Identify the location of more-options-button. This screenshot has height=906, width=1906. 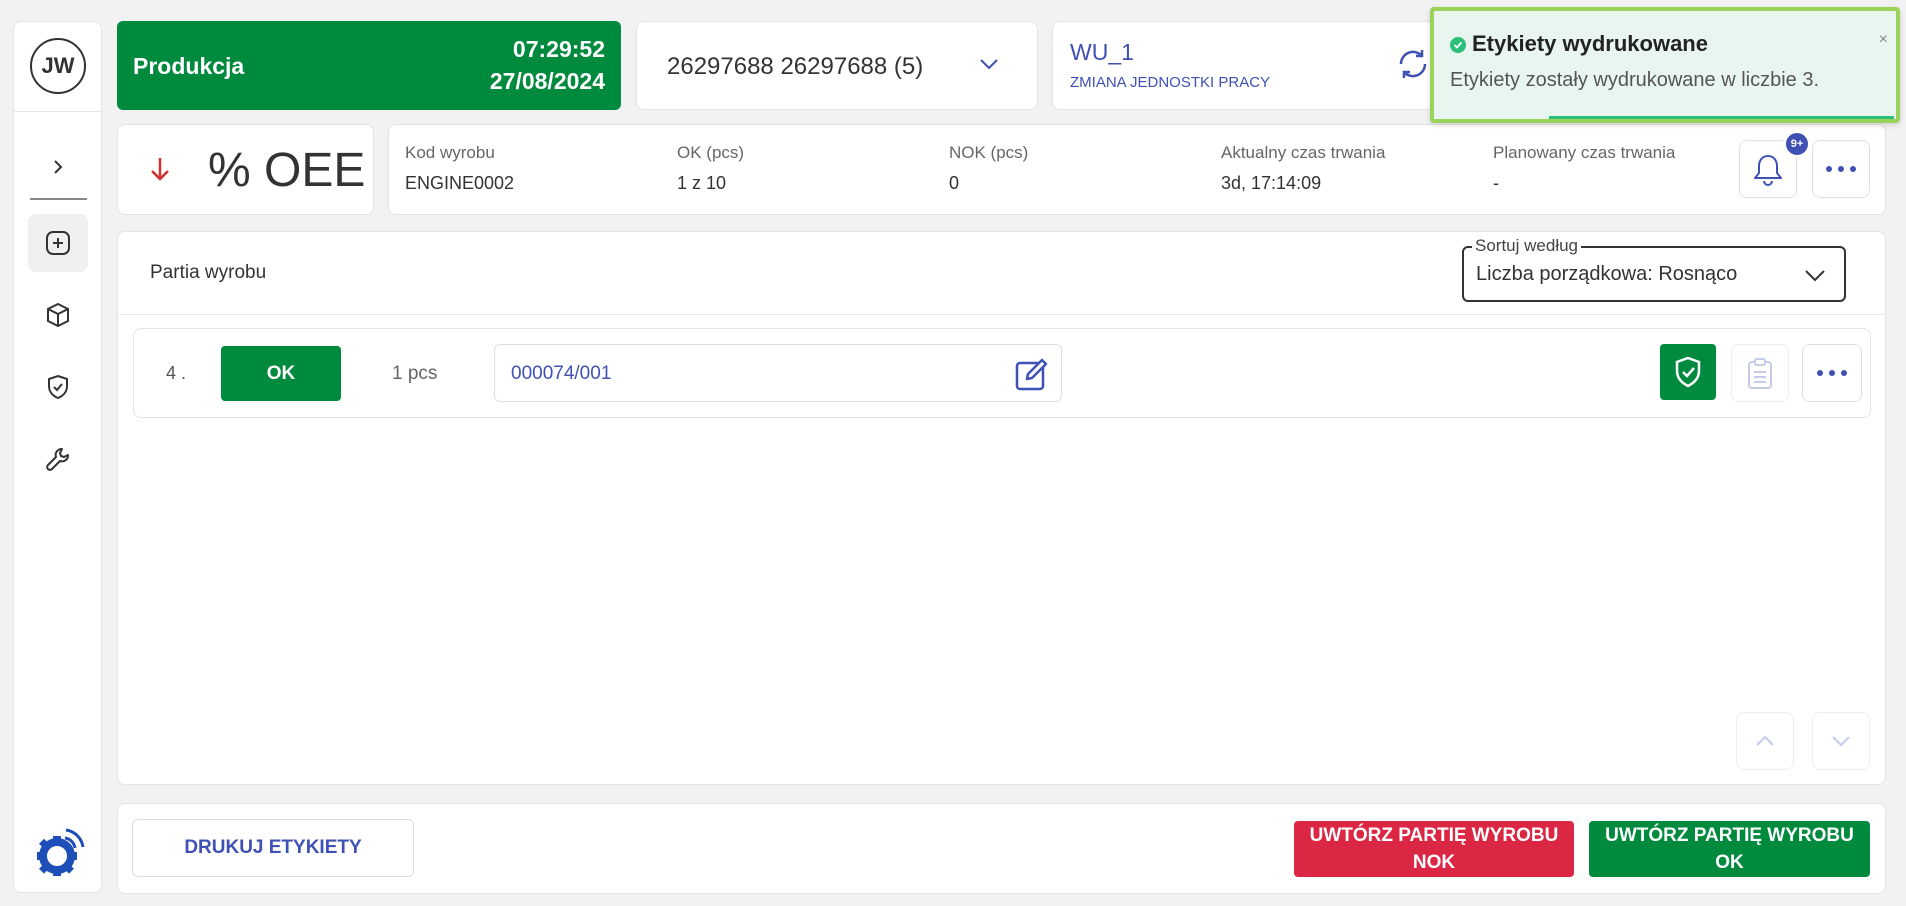
(1841, 169).